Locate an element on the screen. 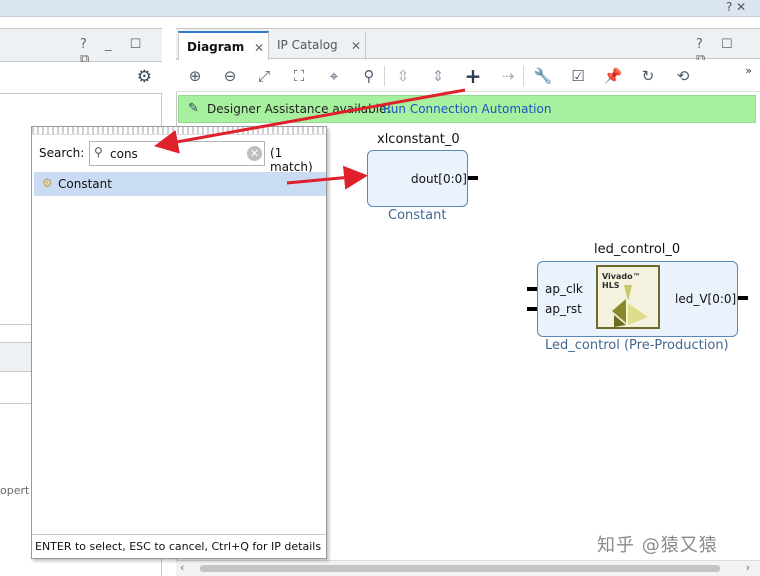 The height and width of the screenshot is (576, 760). annotation-arrows is located at coordinates (310, 139).